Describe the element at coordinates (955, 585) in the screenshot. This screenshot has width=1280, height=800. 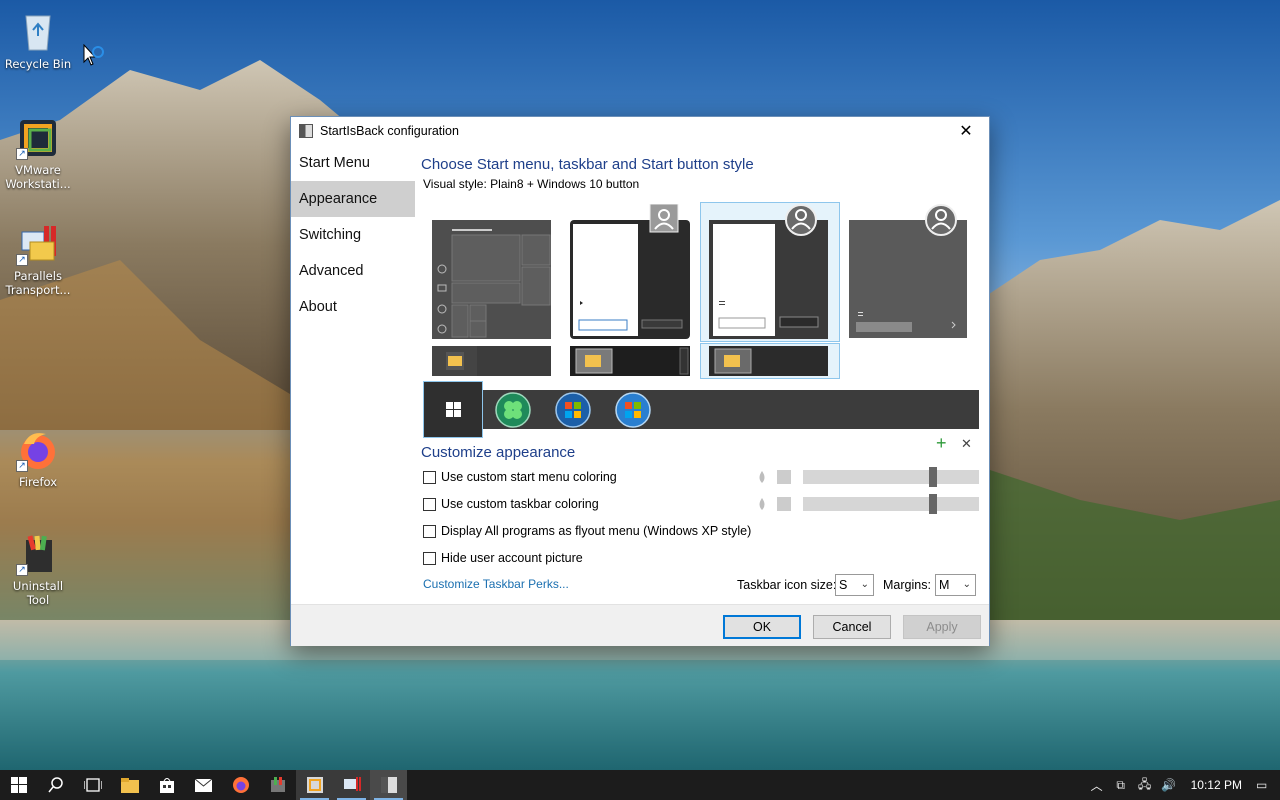
I see `margins-select: M ⌄` at that location.